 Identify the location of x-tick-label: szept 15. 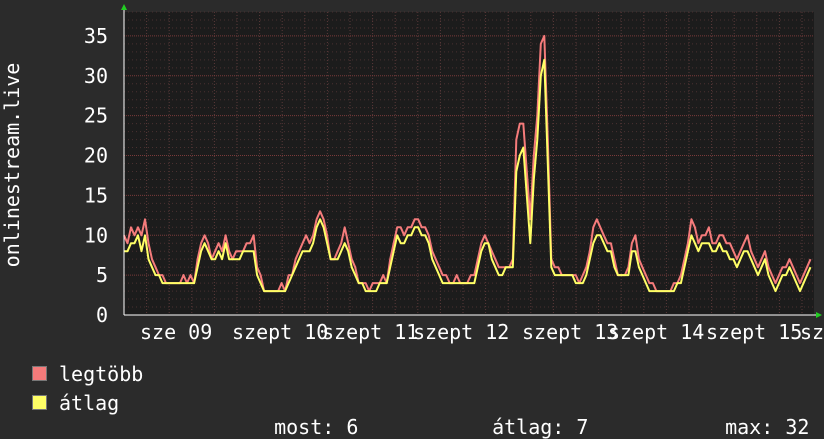
(754, 332).